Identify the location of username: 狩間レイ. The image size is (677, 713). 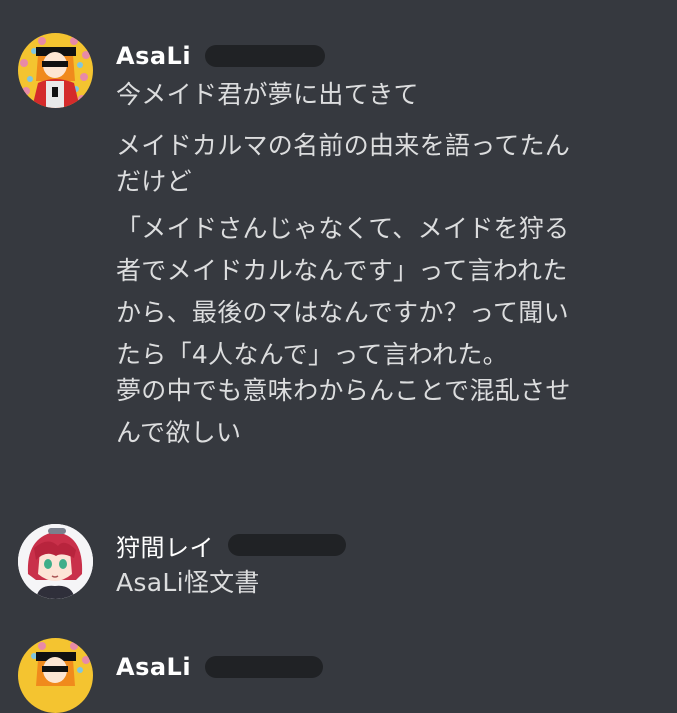
(165, 545).